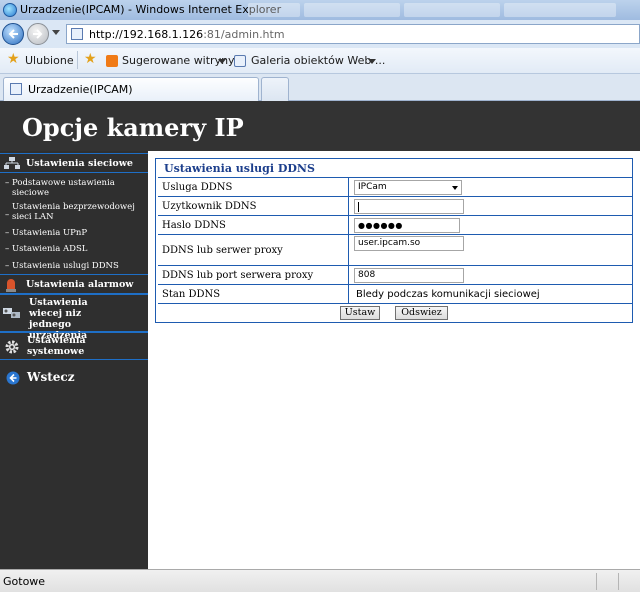 This screenshot has width=640, height=592. Describe the element at coordinates (244, 34) in the screenshot. I see `url-path: :81/admin.htm` at that location.